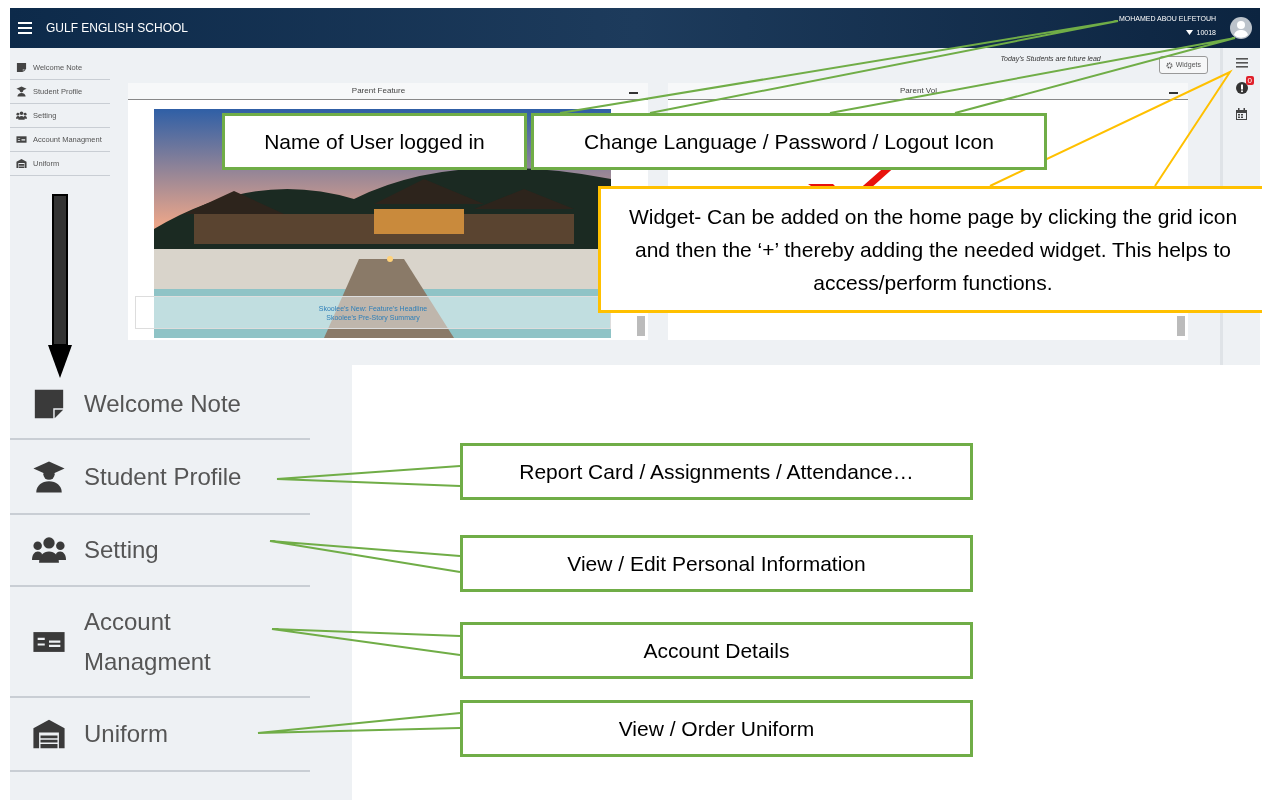 The width and height of the screenshot is (1262, 800). Describe the element at coordinates (374, 141) in the screenshot. I see `callout: Name of User logged in` at that location.